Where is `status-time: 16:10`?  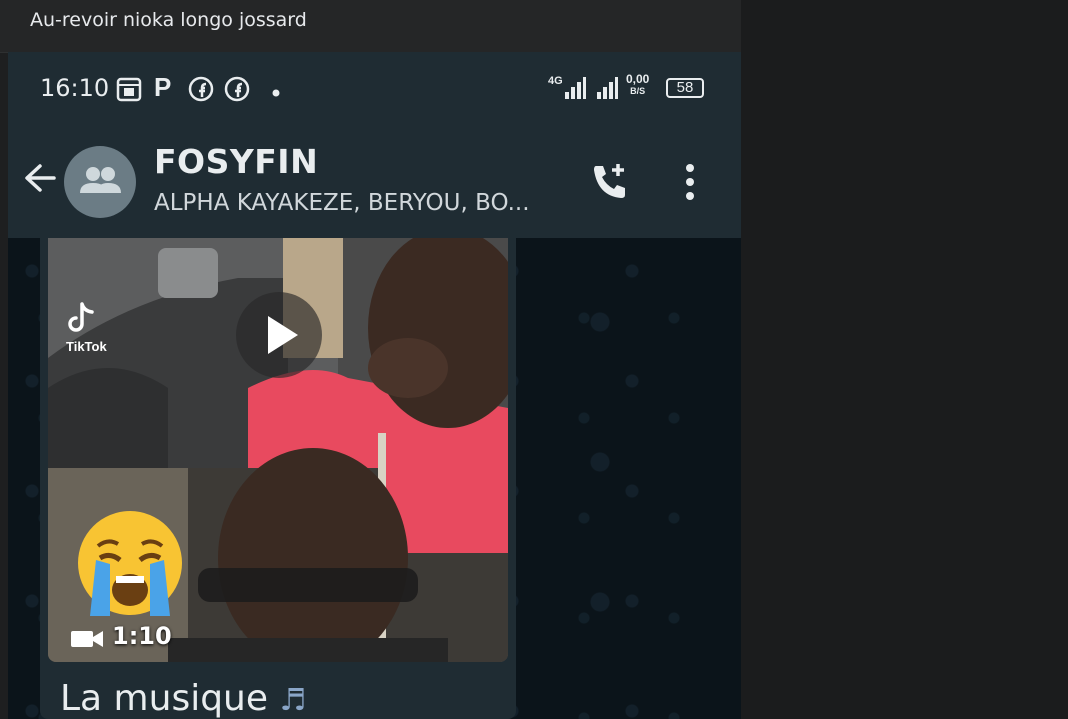
status-time: 16:10 is located at coordinates (75, 88).